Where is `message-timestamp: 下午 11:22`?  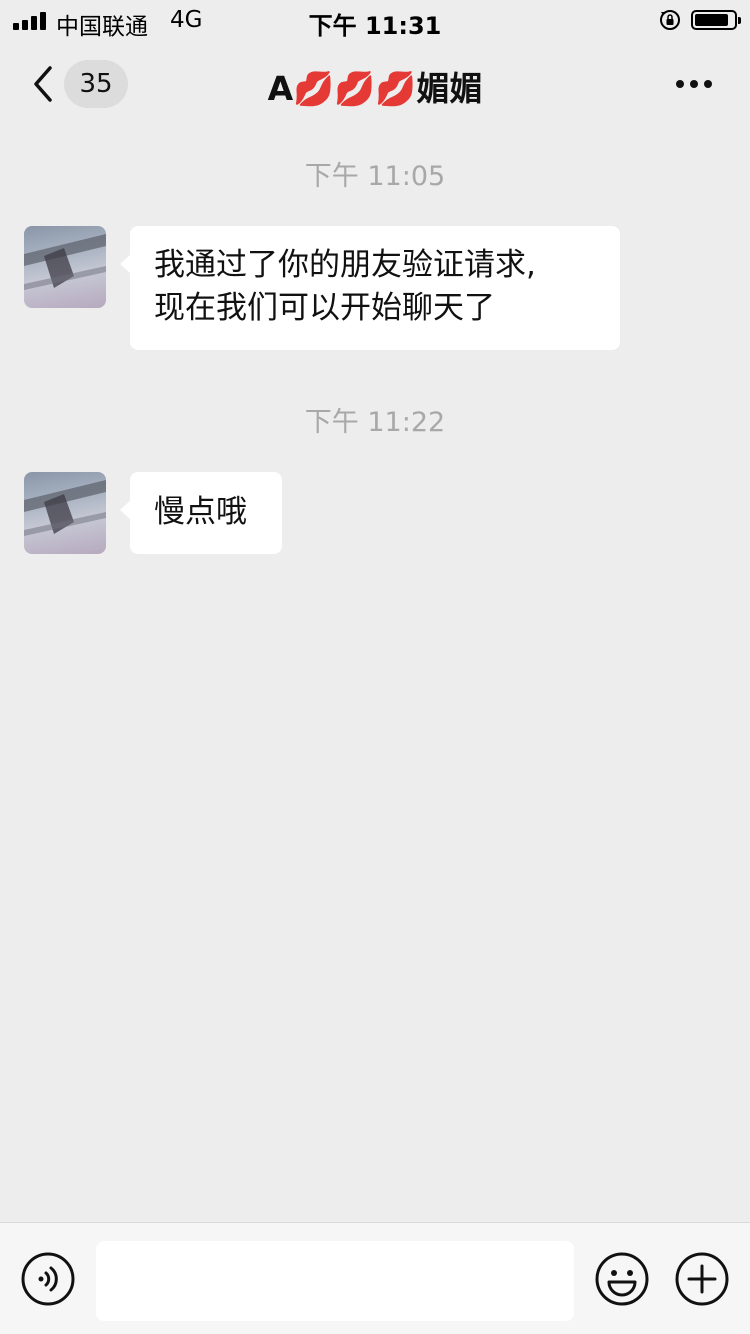
message-timestamp: 下午 11:22 is located at coordinates (375, 422).